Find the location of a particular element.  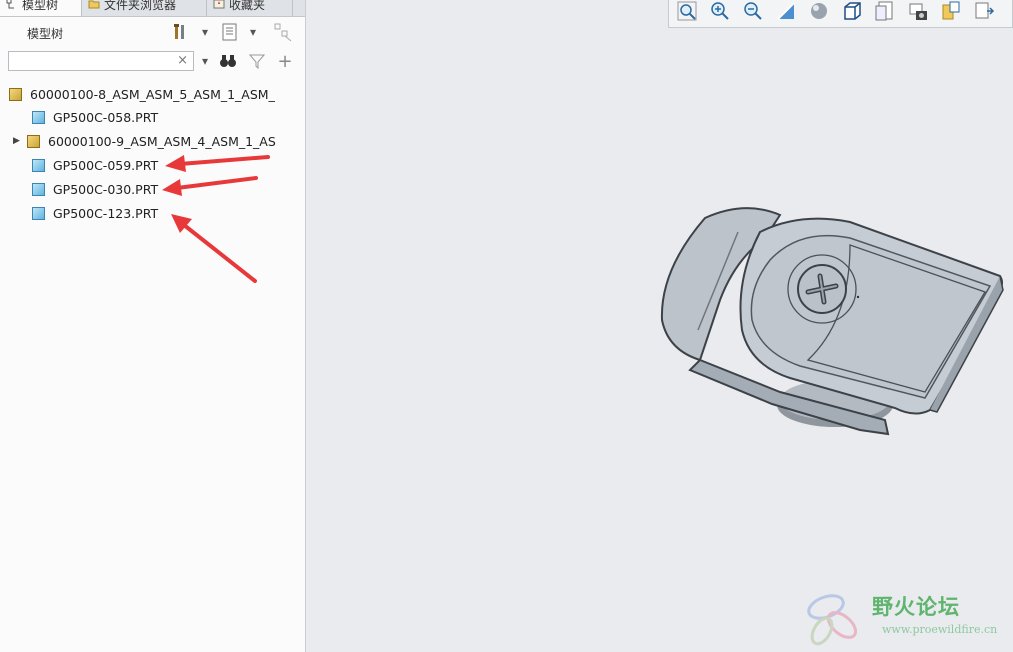

3d-model-part is located at coordinates (832, 321).